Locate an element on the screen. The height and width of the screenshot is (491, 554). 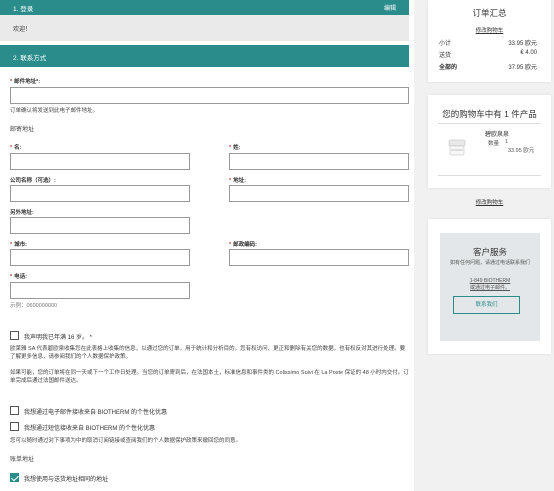
address2-field is located at coordinates (100, 225).